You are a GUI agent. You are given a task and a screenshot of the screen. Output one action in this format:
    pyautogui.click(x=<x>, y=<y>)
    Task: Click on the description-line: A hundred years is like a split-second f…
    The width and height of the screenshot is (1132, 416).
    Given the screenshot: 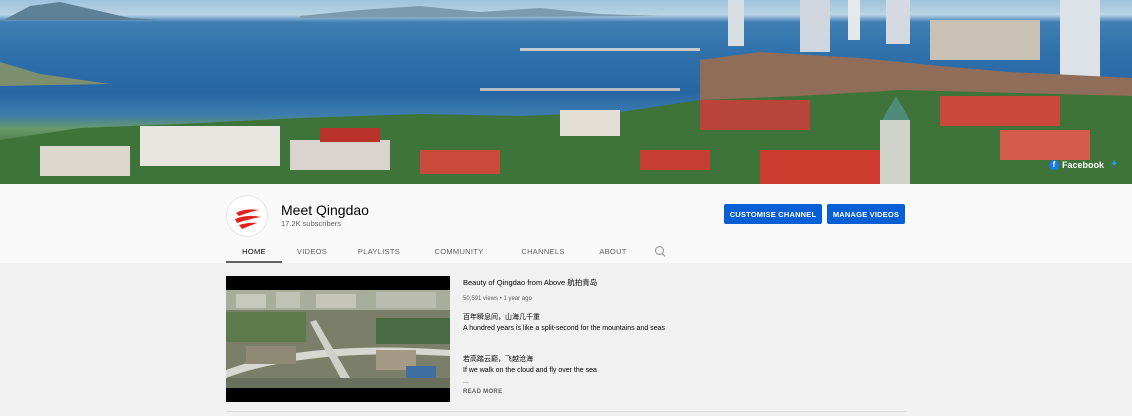 What is the action you would take?
    pyautogui.click(x=564, y=328)
    